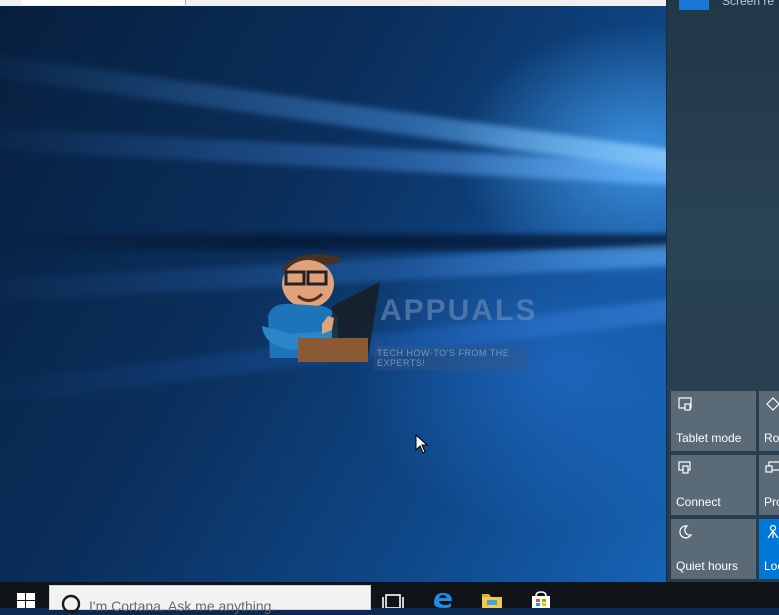 Image resolution: width=779 pixels, height=615 pixels. I want to click on quick-action-label: Quiet hours, so click(707, 566).